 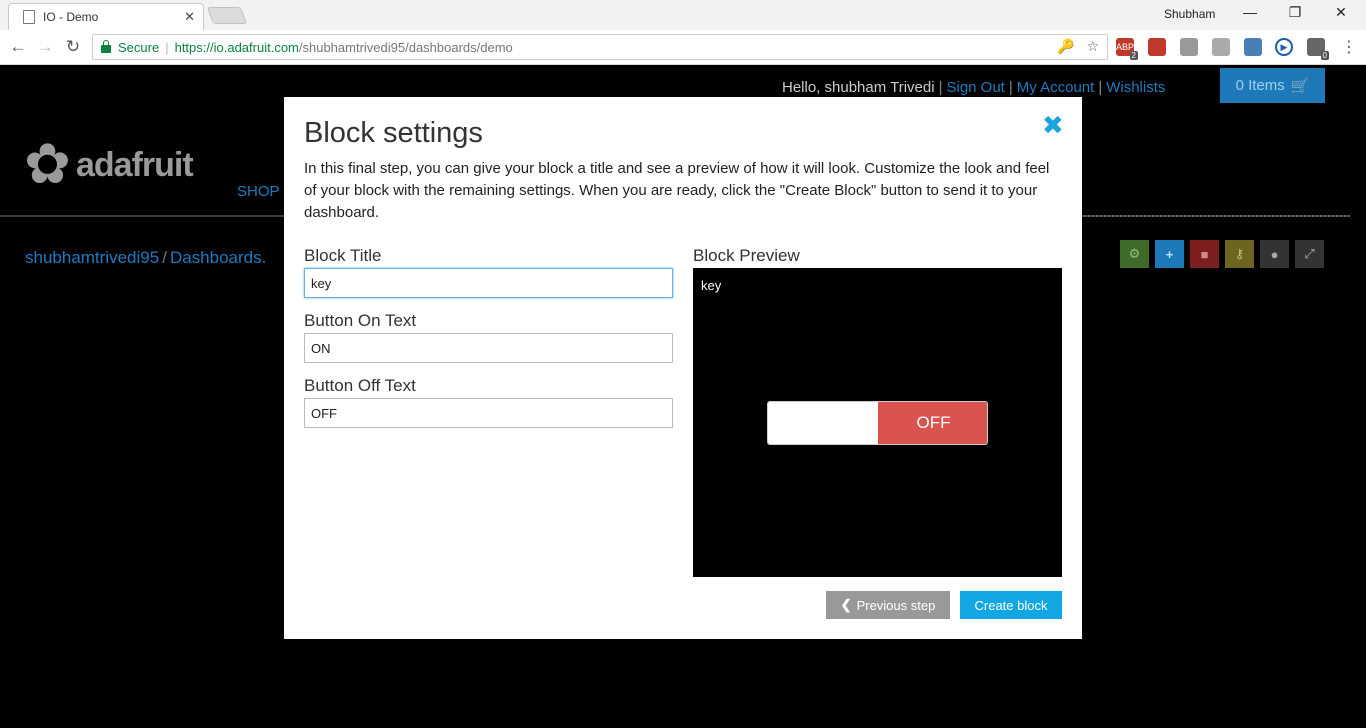 I want to click on tab-title: IO - Demo, so click(x=71, y=17).